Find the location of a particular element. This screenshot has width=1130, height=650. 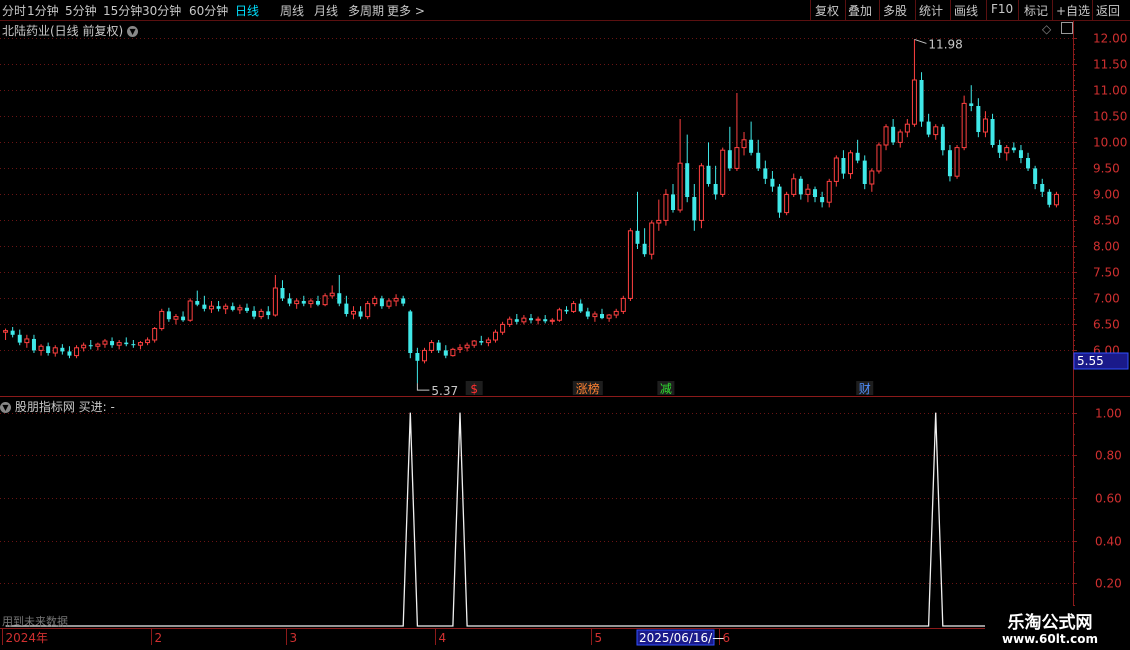

event-tag-2: 减 is located at coordinates (666, 389).